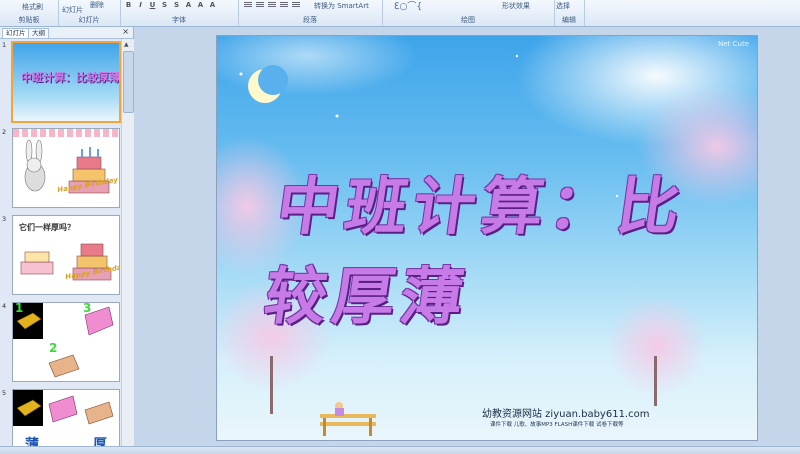 This screenshot has height=454, width=800. I want to click on underline-button: U, so click(152, 5).